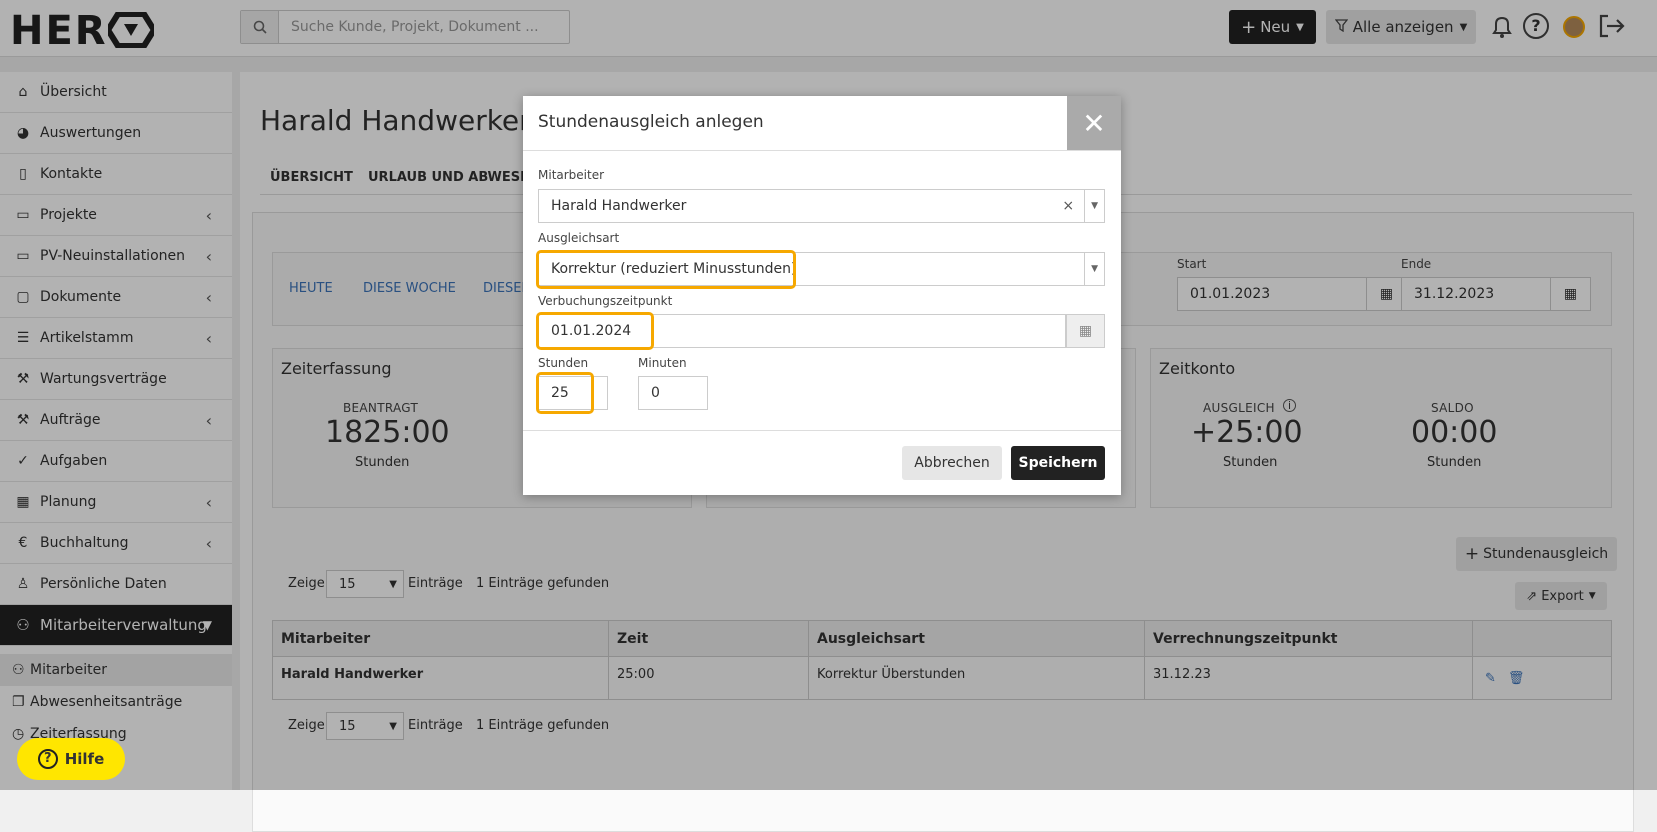  I want to click on zeitpunkt-label: Verbuchungszeitpunkt, so click(605, 301).